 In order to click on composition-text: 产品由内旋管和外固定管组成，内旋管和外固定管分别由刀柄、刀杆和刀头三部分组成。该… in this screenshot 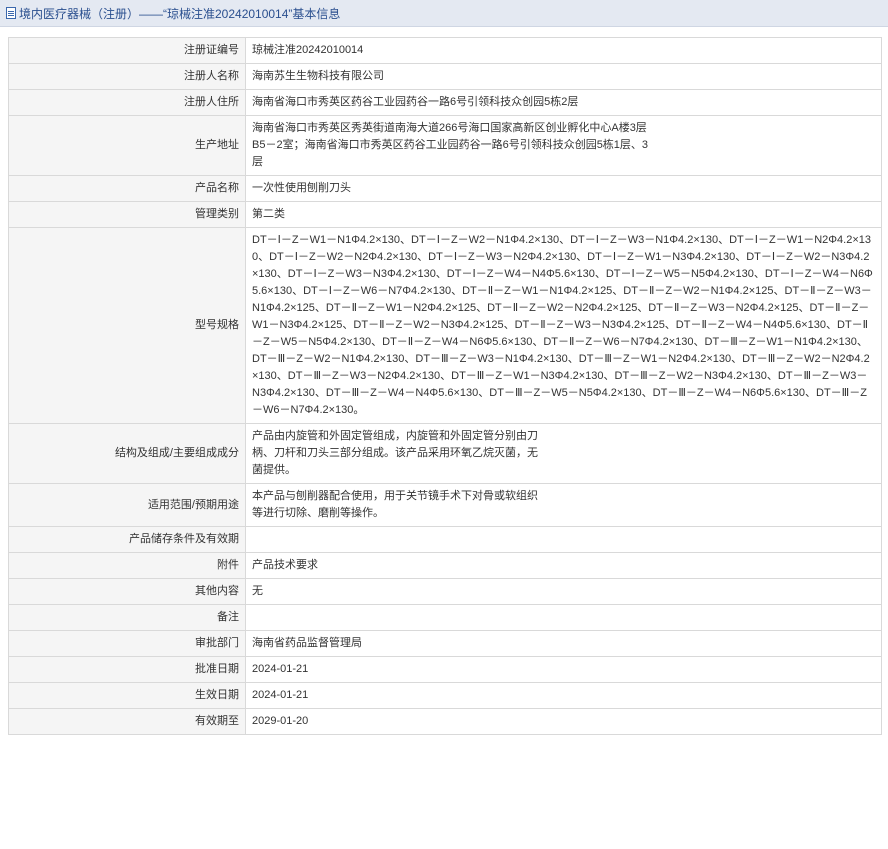, I will do `click(395, 453)`.